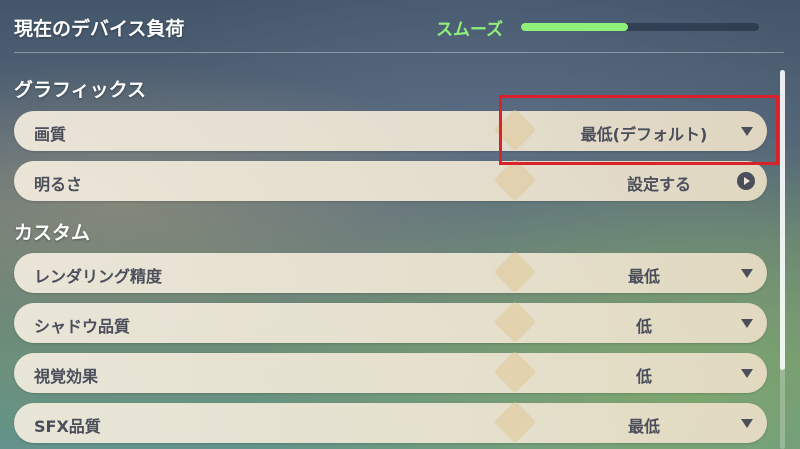  Describe the element at coordinates (82, 326) in the screenshot. I see `setting-label-shadow-quality: シャドウ品質` at that location.